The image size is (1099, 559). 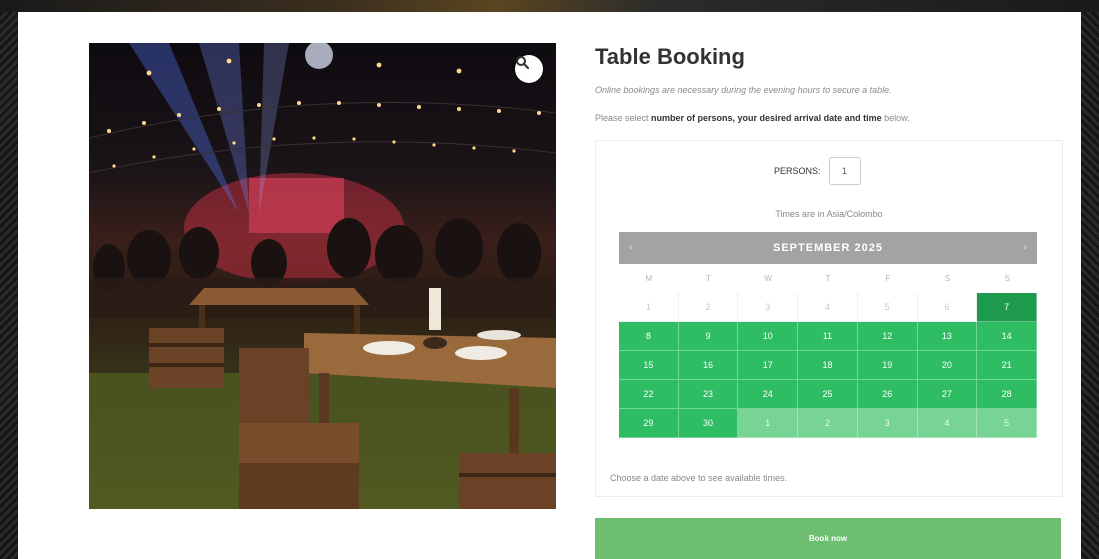 What do you see at coordinates (768, 336) in the screenshot?
I see `calendar-day-avail: 10` at bounding box center [768, 336].